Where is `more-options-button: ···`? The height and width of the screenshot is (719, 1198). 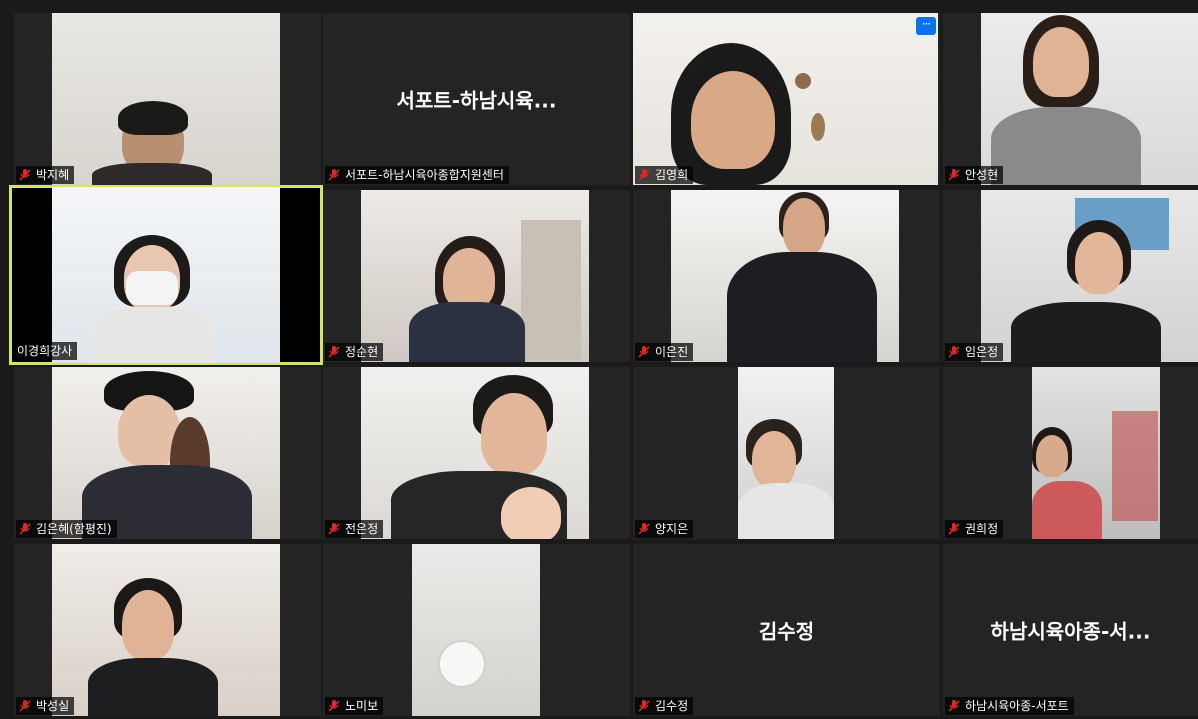 more-options-button: ··· is located at coordinates (926, 26).